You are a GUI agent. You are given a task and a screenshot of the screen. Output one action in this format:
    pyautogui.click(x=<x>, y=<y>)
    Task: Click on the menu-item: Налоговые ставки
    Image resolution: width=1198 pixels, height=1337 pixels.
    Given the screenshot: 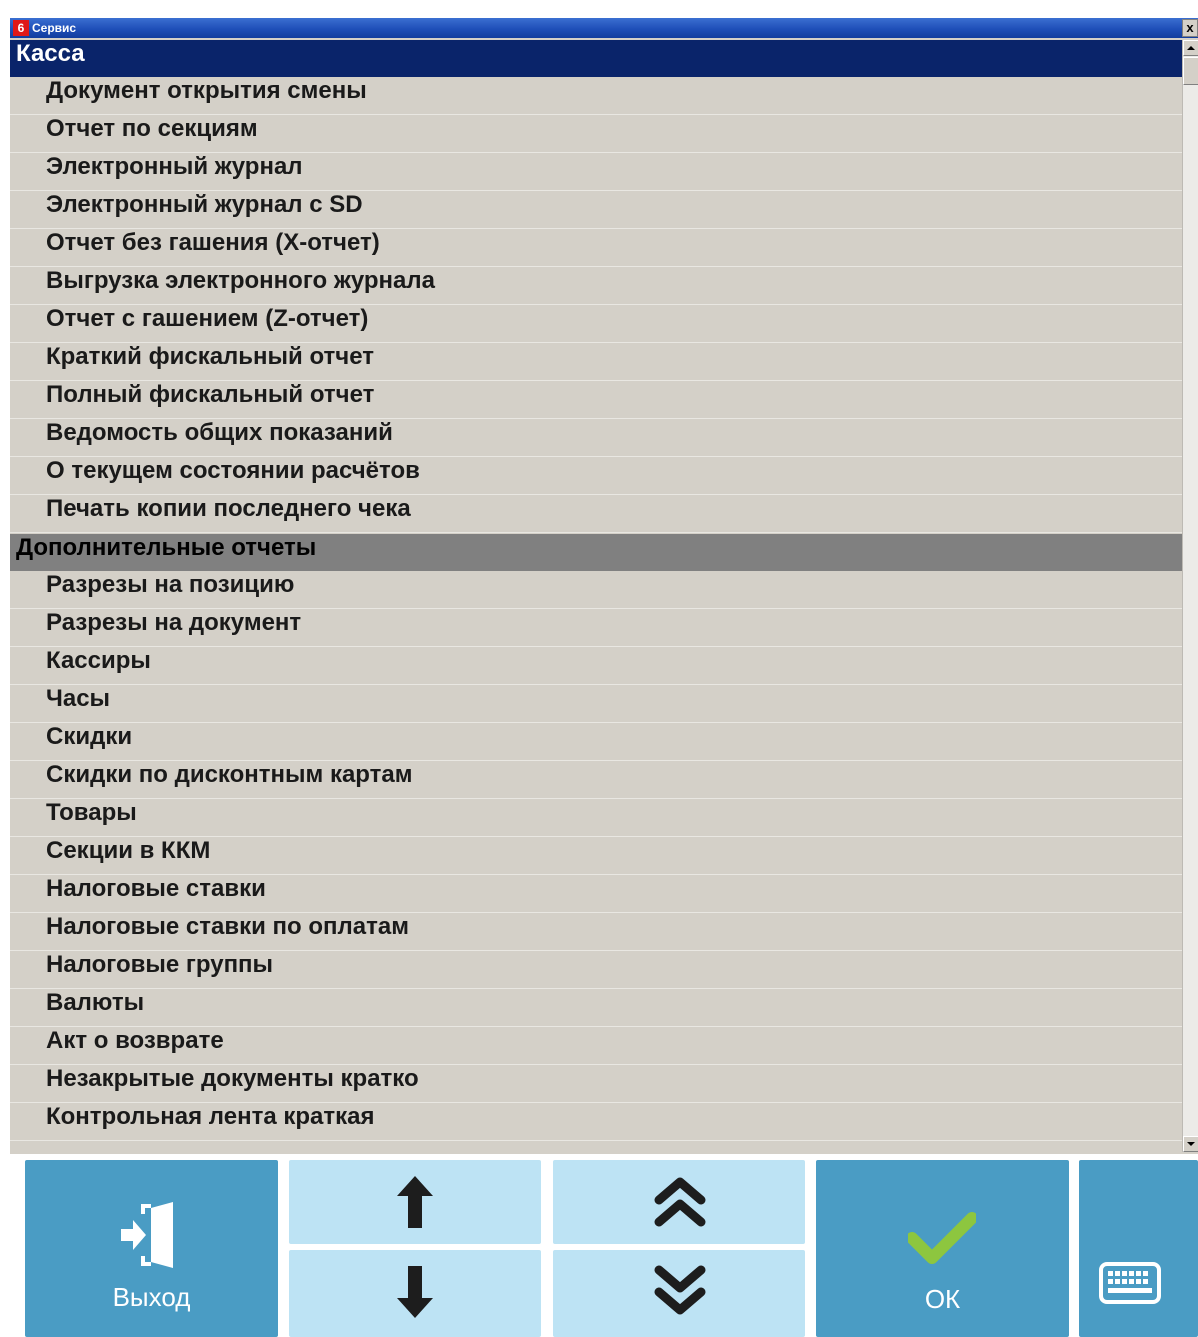 What is the action you would take?
    pyautogui.click(x=596, y=894)
    